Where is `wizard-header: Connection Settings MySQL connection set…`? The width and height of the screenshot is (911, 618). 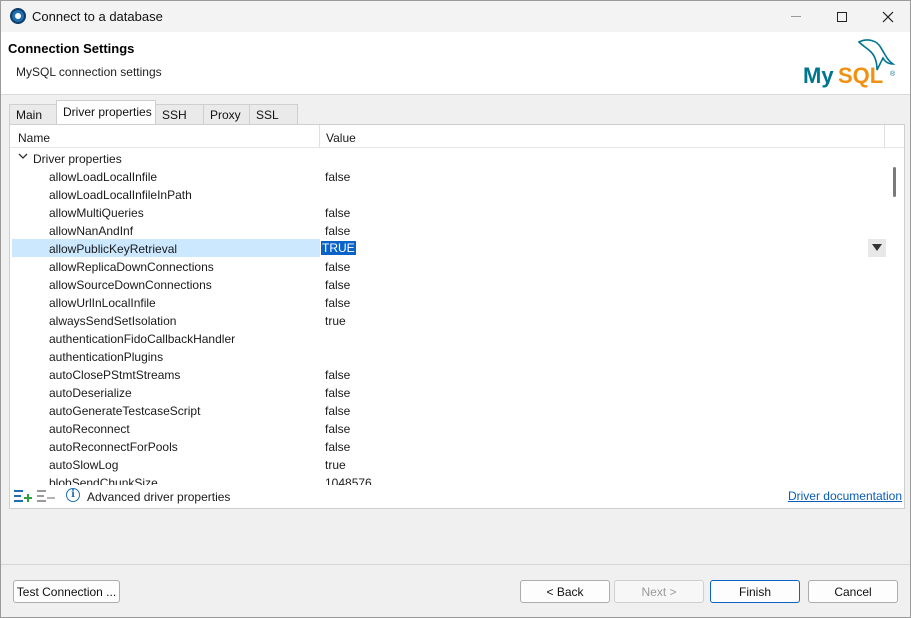
wizard-header: Connection Settings MySQL connection set… is located at coordinates (455, 63).